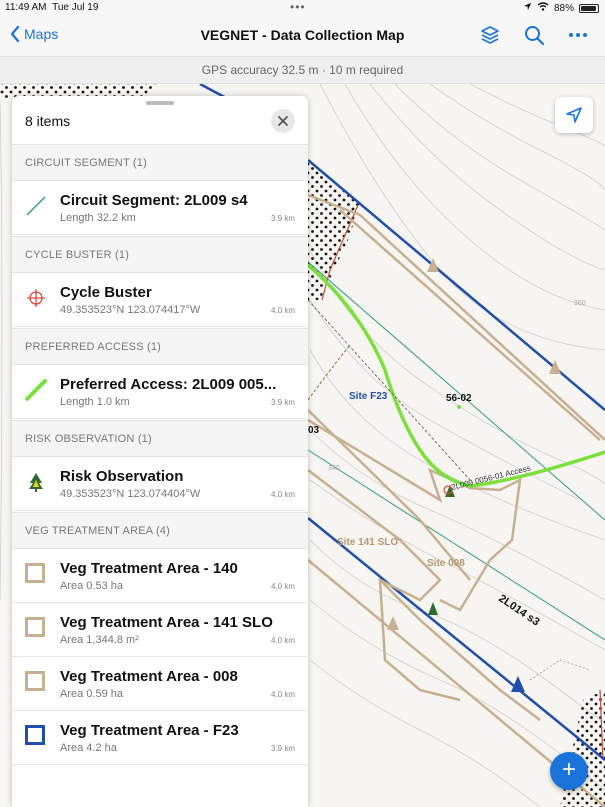  I want to click on item-title: Veg Treatment Area - F23, so click(149, 730).